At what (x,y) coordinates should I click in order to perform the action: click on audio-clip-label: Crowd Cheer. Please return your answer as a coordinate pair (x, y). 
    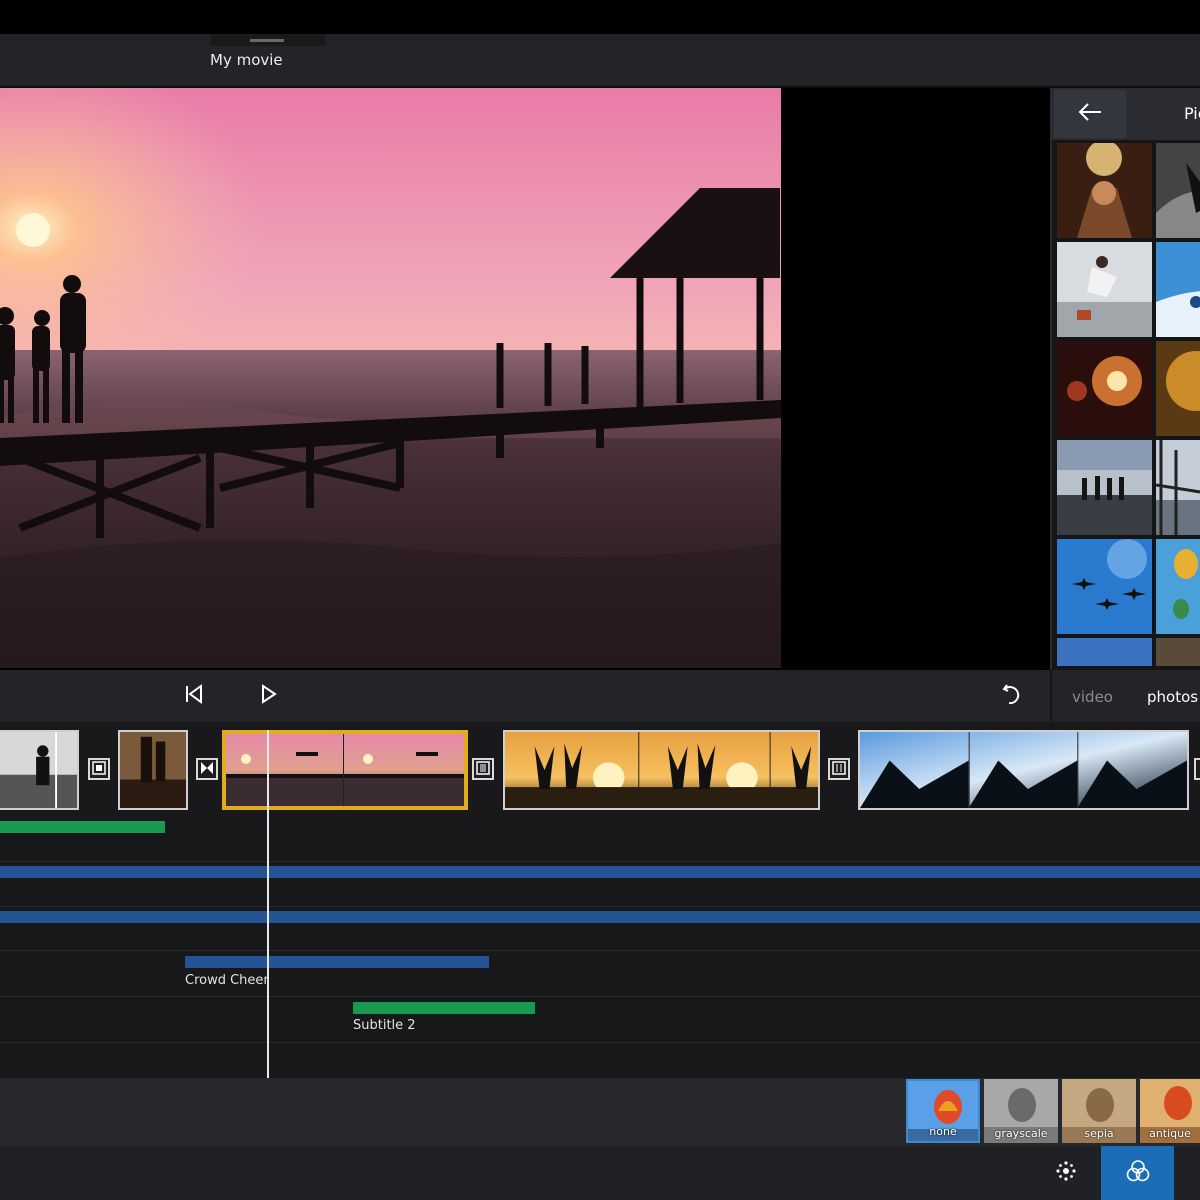
    Looking at the image, I should click on (227, 980).